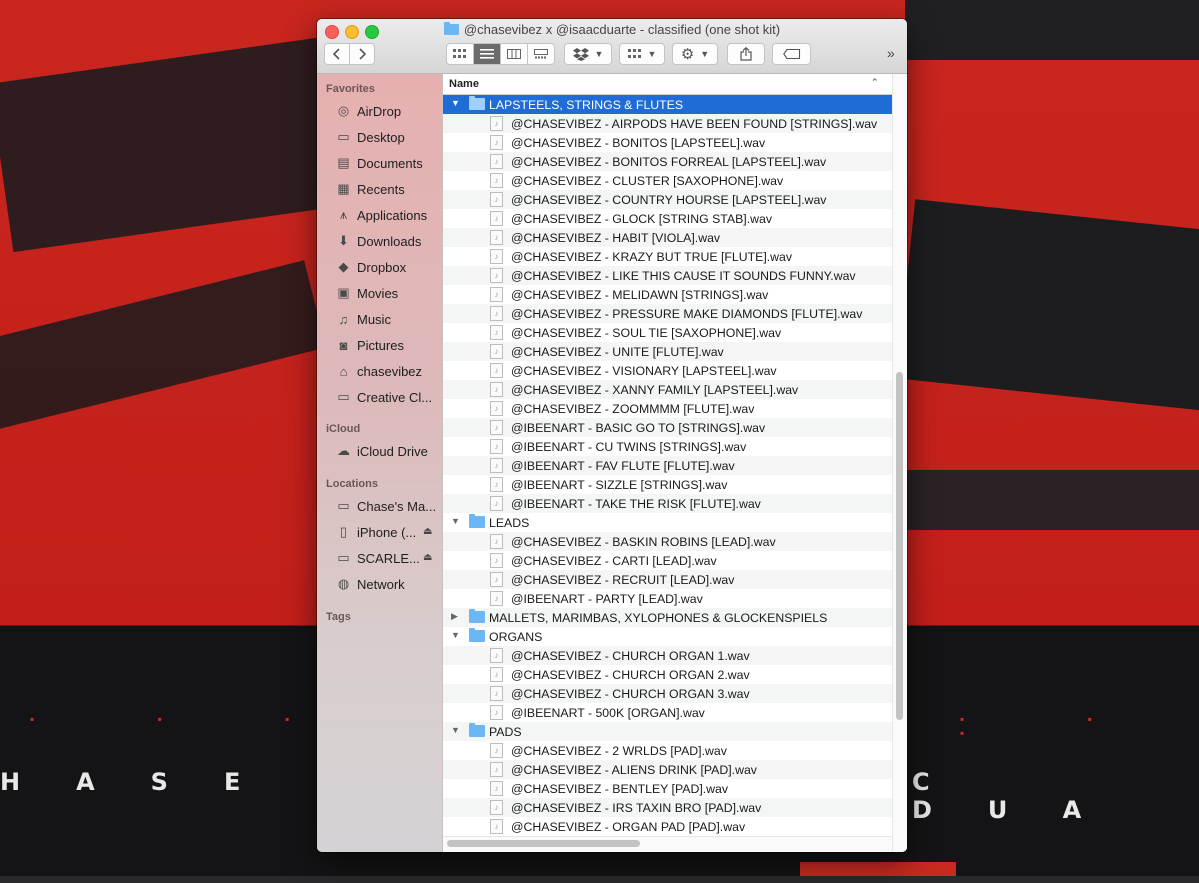  What do you see at coordinates (667, 807) in the screenshot?
I see `file-row: ♪ @CHASEVIBEZ - IRS TAXIN BRO [PAD].wav` at bounding box center [667, 807].